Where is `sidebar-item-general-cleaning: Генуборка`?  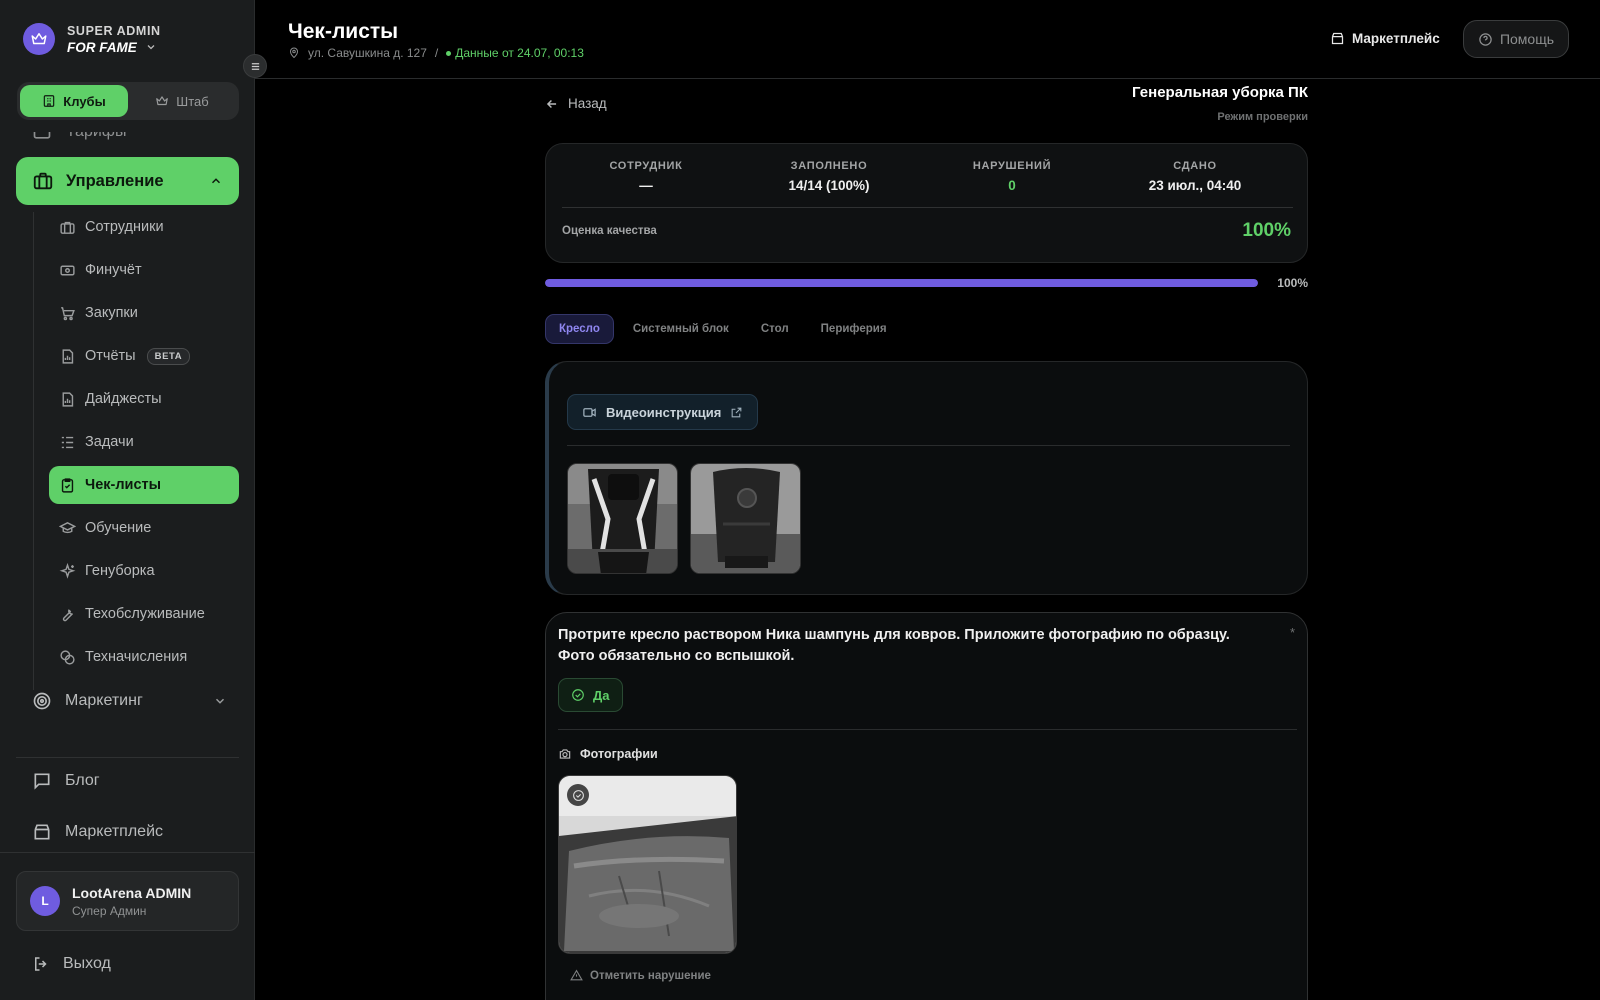
sidebar-item-general-cleaning: Генуборка is located at coordinates (144, 571).